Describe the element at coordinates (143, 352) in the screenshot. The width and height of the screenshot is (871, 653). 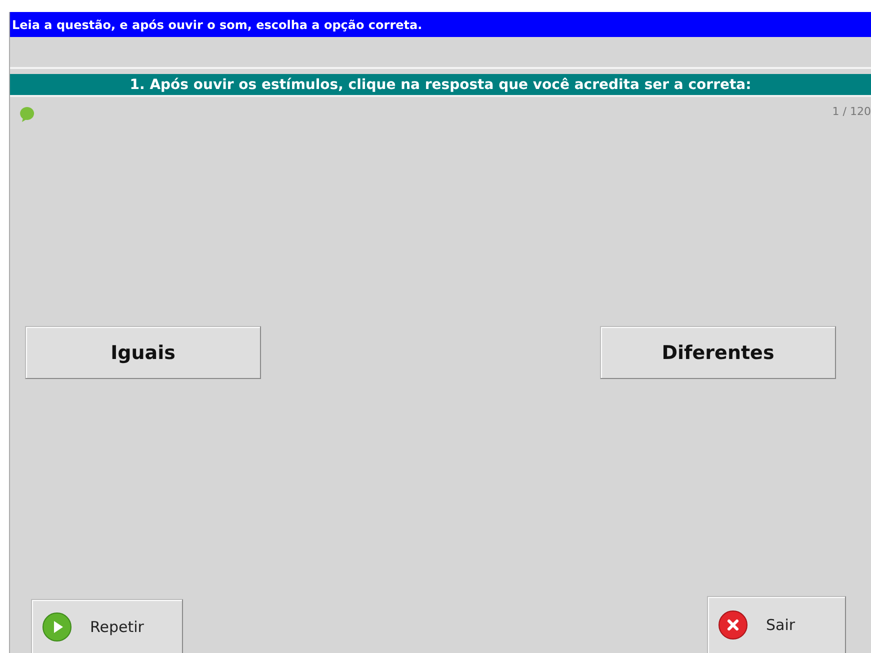
I see `answer-button: Iguais` at that location.